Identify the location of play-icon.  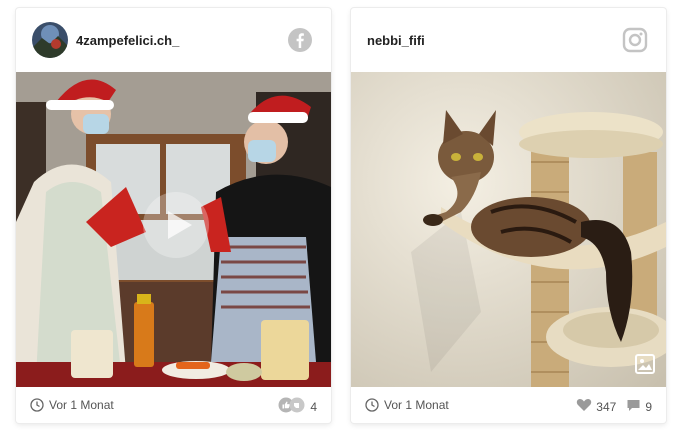
(176, 225).